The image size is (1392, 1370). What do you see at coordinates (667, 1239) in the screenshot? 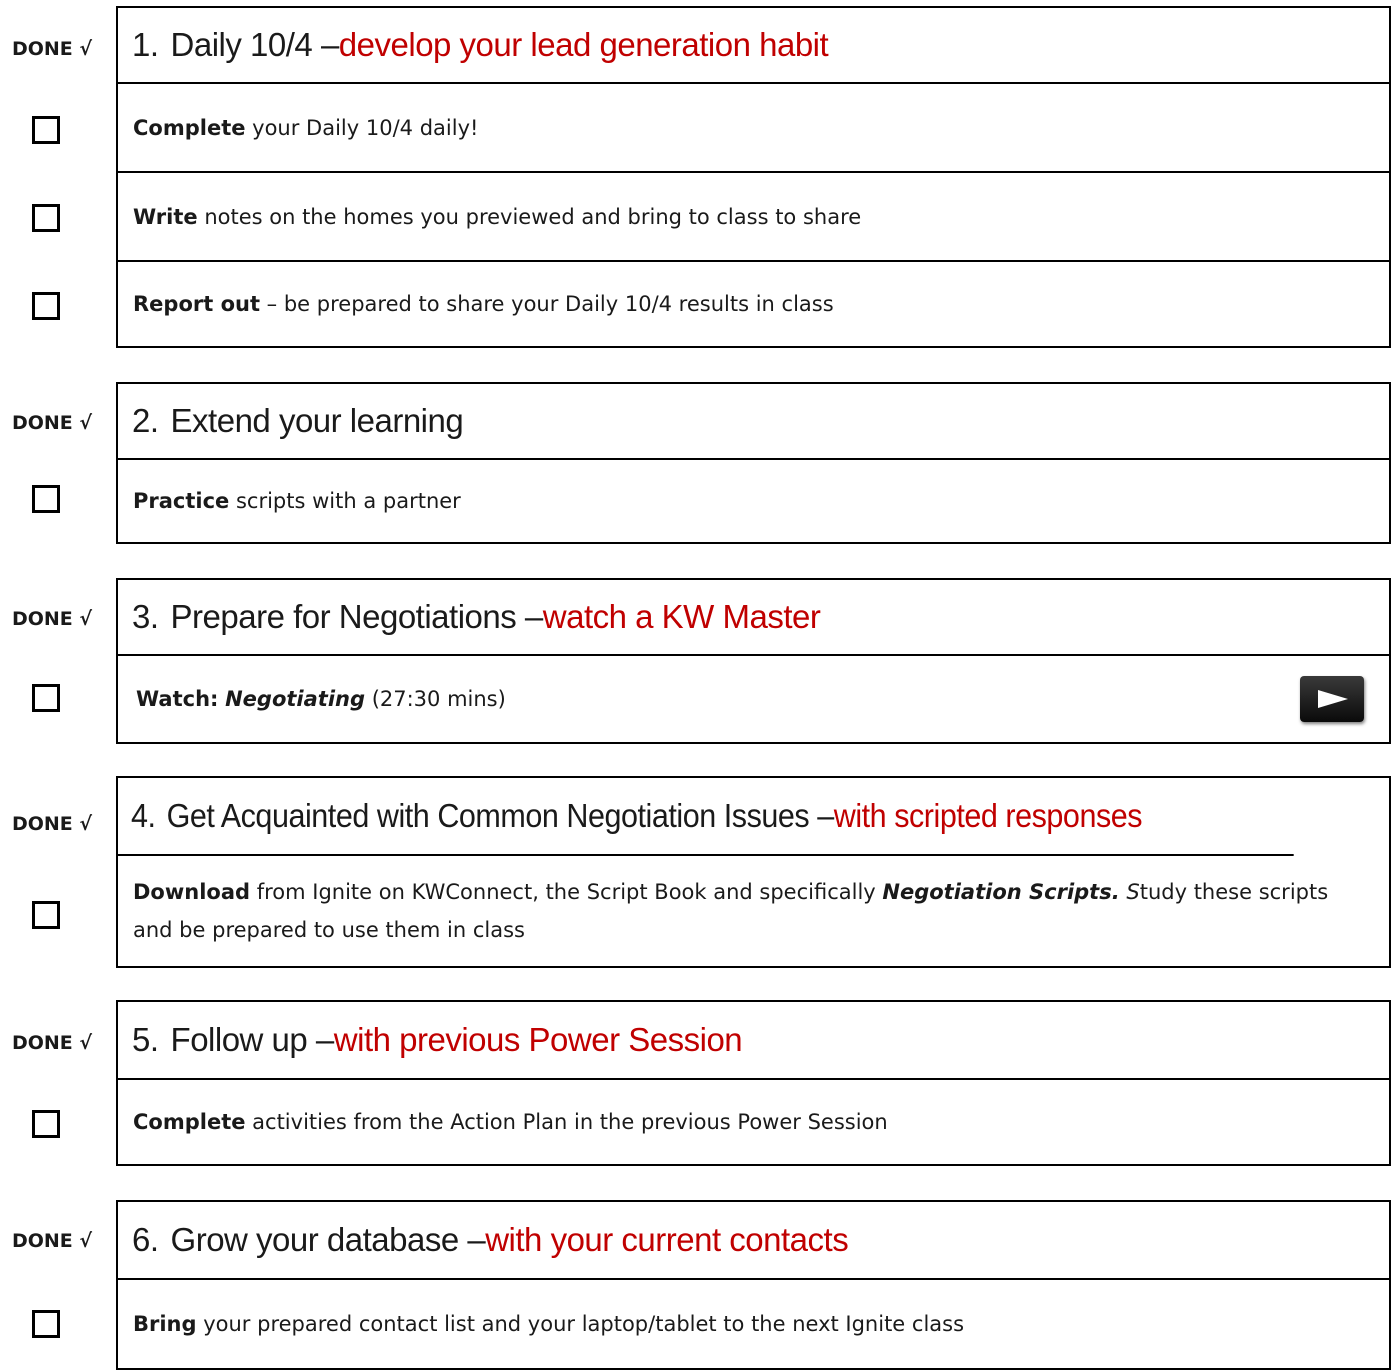
I see `section-subtitle: with your current contacts` at bounding box center [667, 1239].